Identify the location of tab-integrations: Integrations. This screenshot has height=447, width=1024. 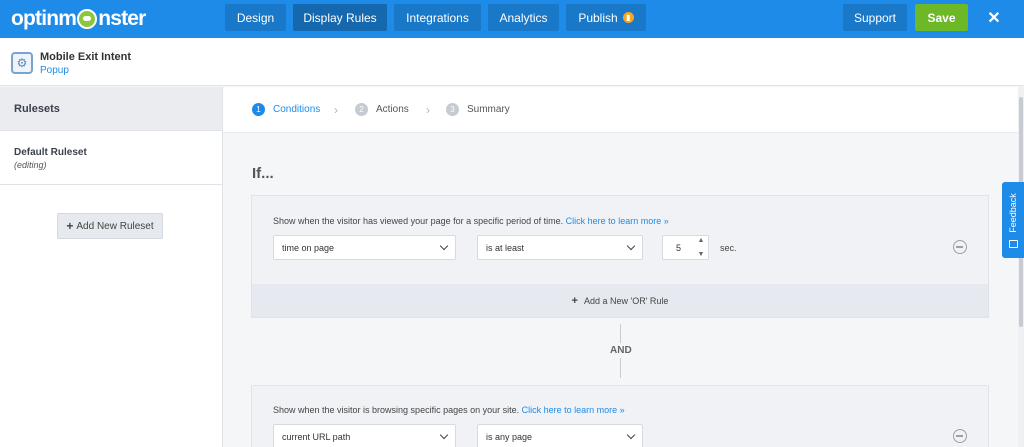
(437, 17).